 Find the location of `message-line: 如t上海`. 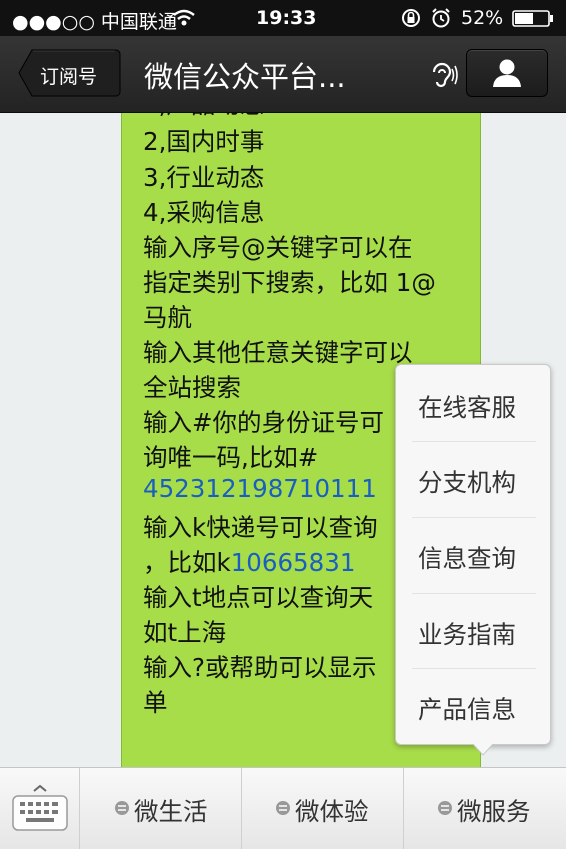

message-line: 如t上海 is located at coordinates (185, 632).